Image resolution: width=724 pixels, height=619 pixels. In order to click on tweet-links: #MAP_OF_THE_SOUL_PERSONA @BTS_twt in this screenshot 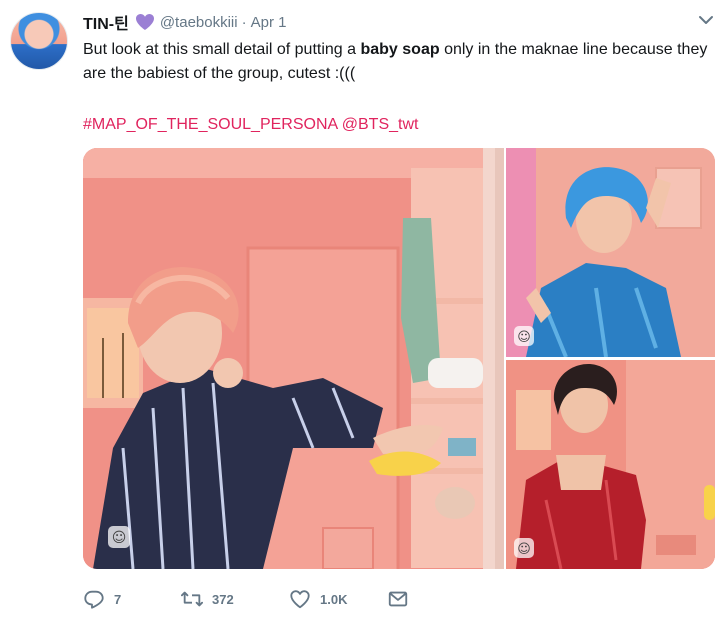, I will do `click(250, 125)`.